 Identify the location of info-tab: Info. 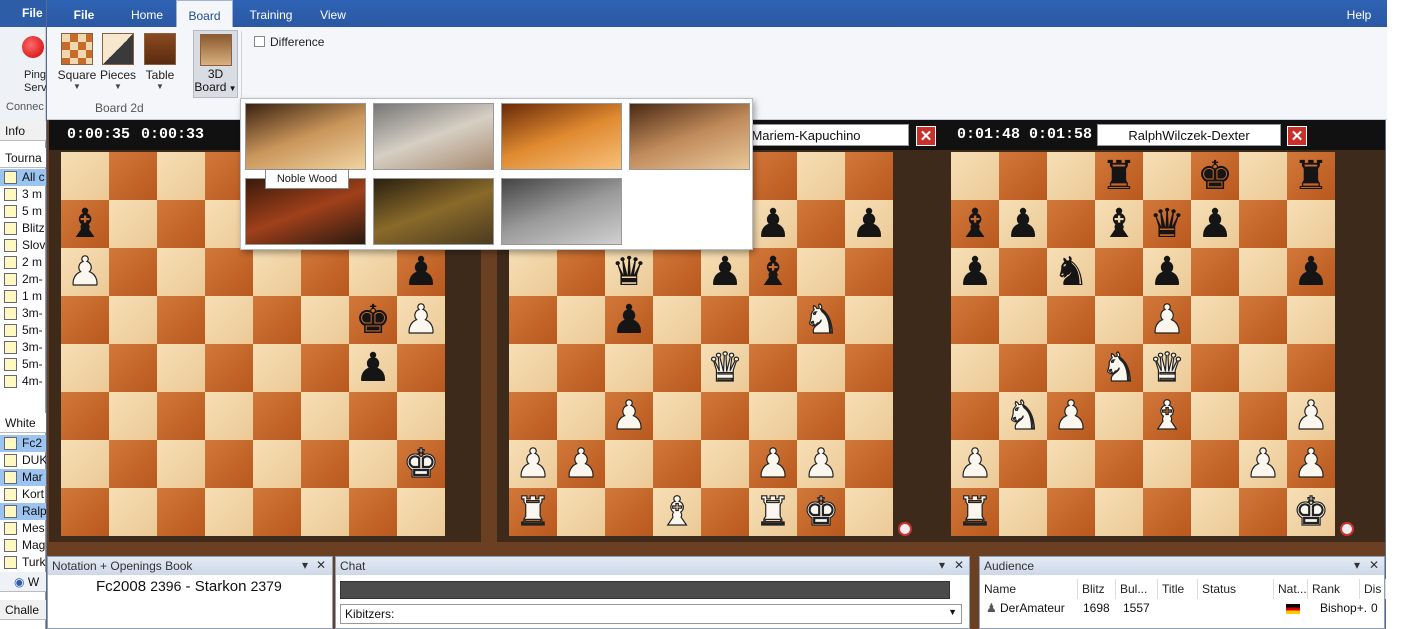
(23, 131).